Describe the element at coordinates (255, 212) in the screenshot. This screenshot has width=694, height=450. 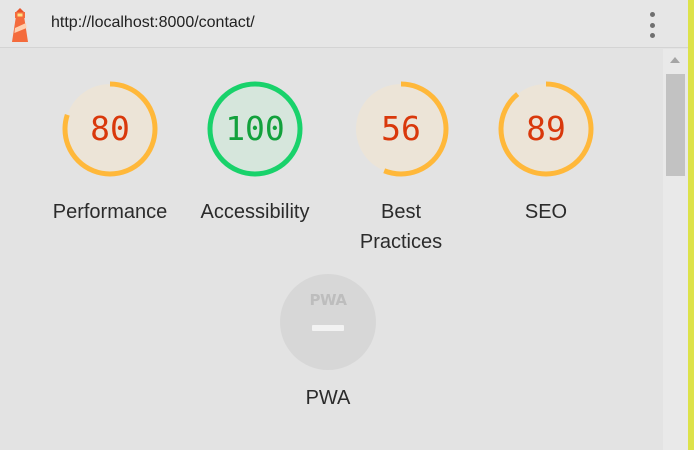
I see `gauge-label-accessibility: Accessibility` at that location.